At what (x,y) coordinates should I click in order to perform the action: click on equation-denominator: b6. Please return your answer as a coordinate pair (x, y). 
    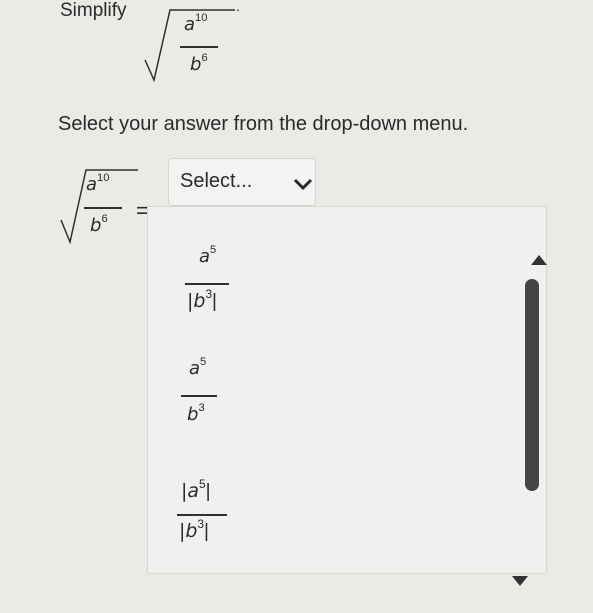
    Looking at the image, I should click on (99, 224).